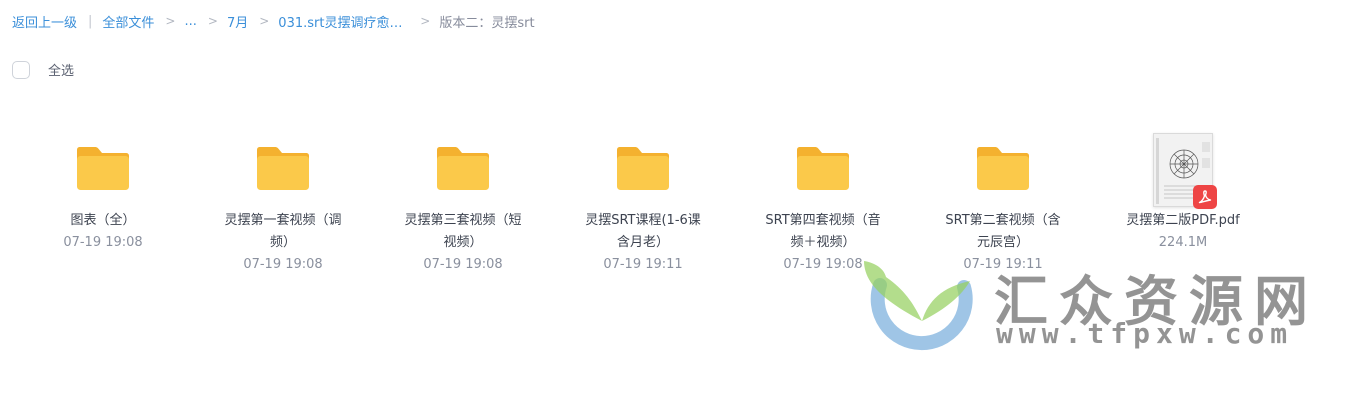 The image size is (1350, 400). Describe the element at coordinates (237, 21) in the screenshot. I see `breadcrumb-month-link: 7月` at that location.